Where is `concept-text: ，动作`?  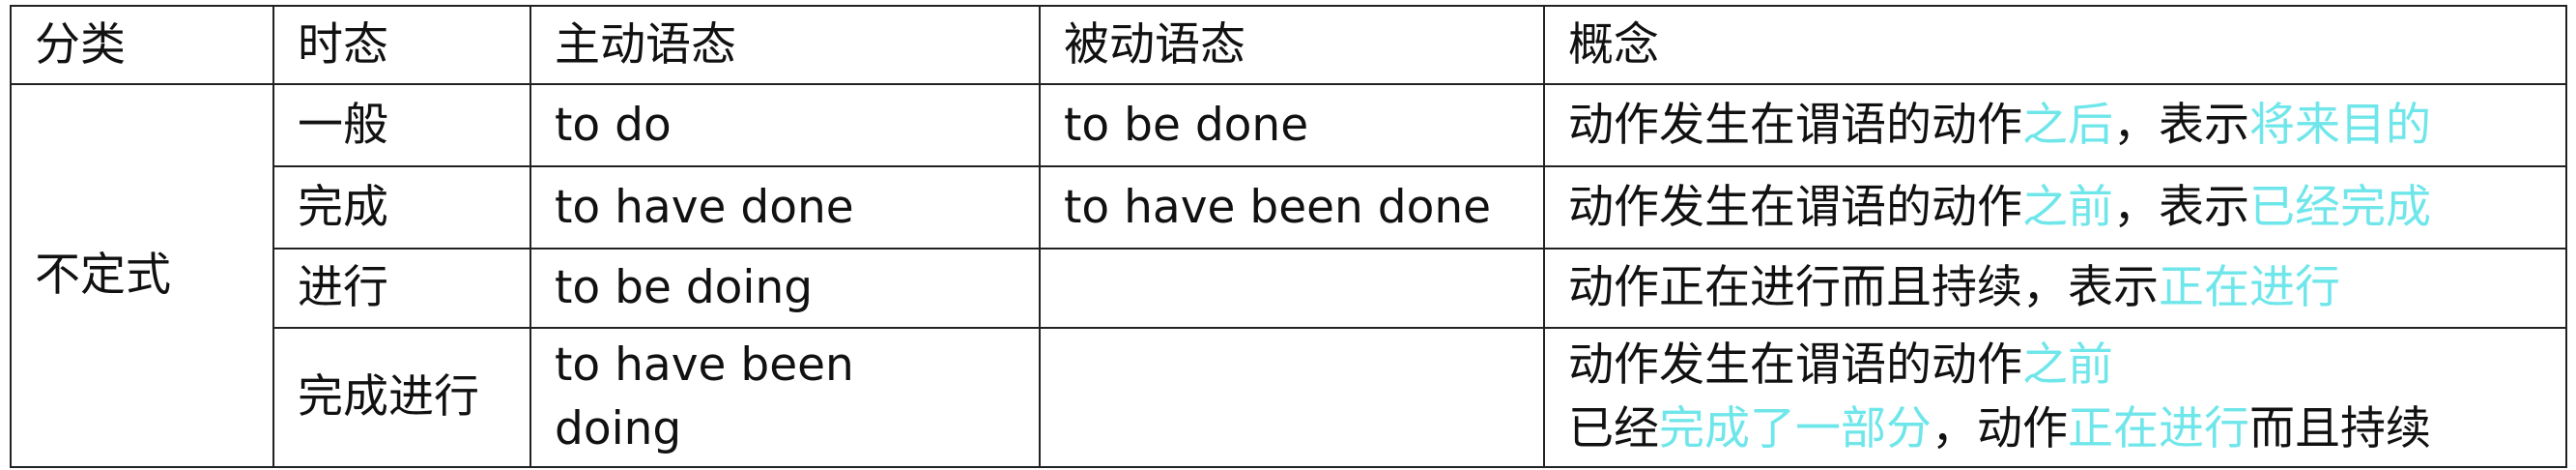
concept-text: ，动作 is located at coordinates (2000, 429).